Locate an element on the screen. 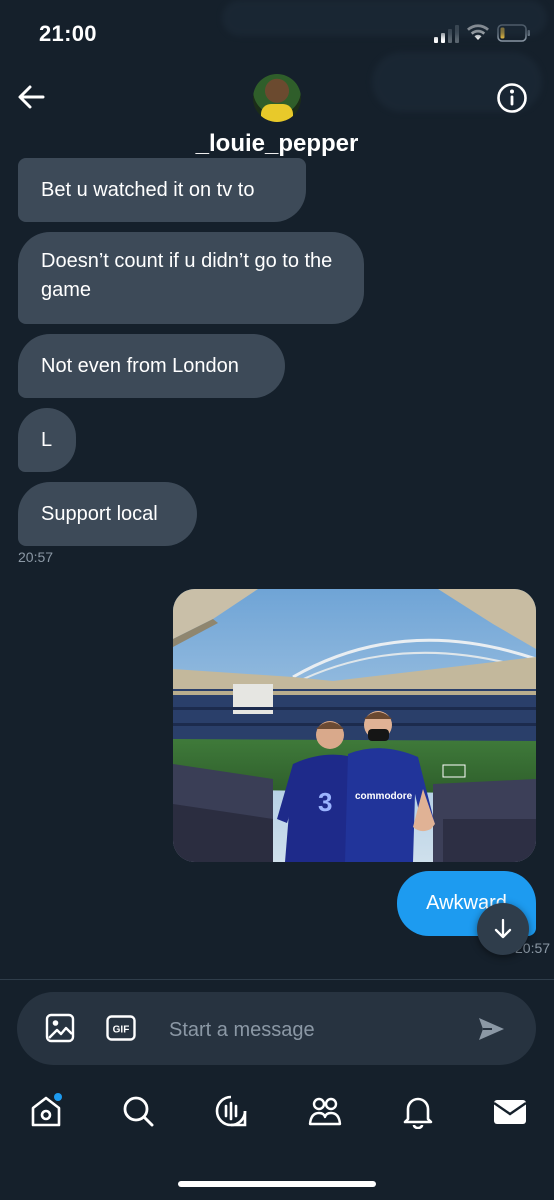  info-icon is located at coordinates (512, 98).